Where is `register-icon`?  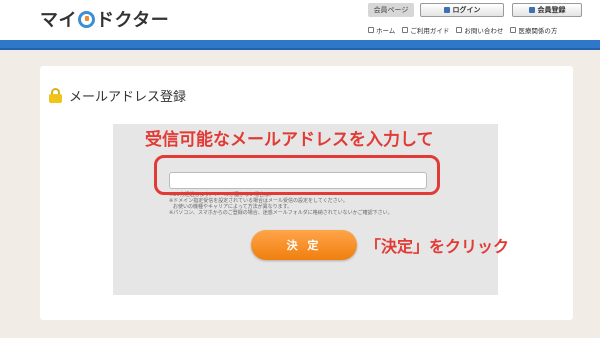 register-icon is located at coordinates (531, 10).